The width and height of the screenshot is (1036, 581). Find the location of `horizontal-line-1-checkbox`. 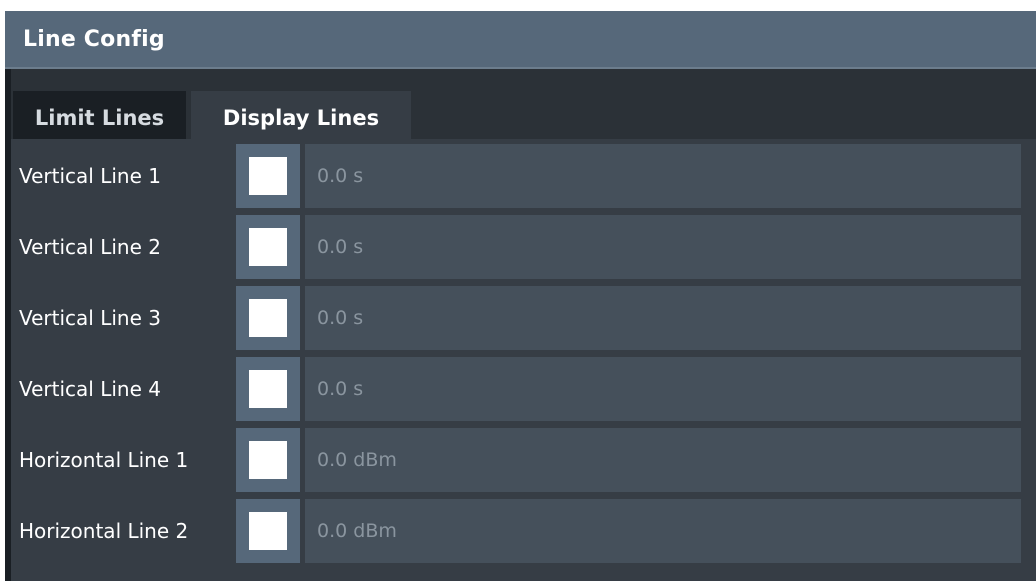

horizontal-line-1-checkbox is located at coordinates (268, 460).